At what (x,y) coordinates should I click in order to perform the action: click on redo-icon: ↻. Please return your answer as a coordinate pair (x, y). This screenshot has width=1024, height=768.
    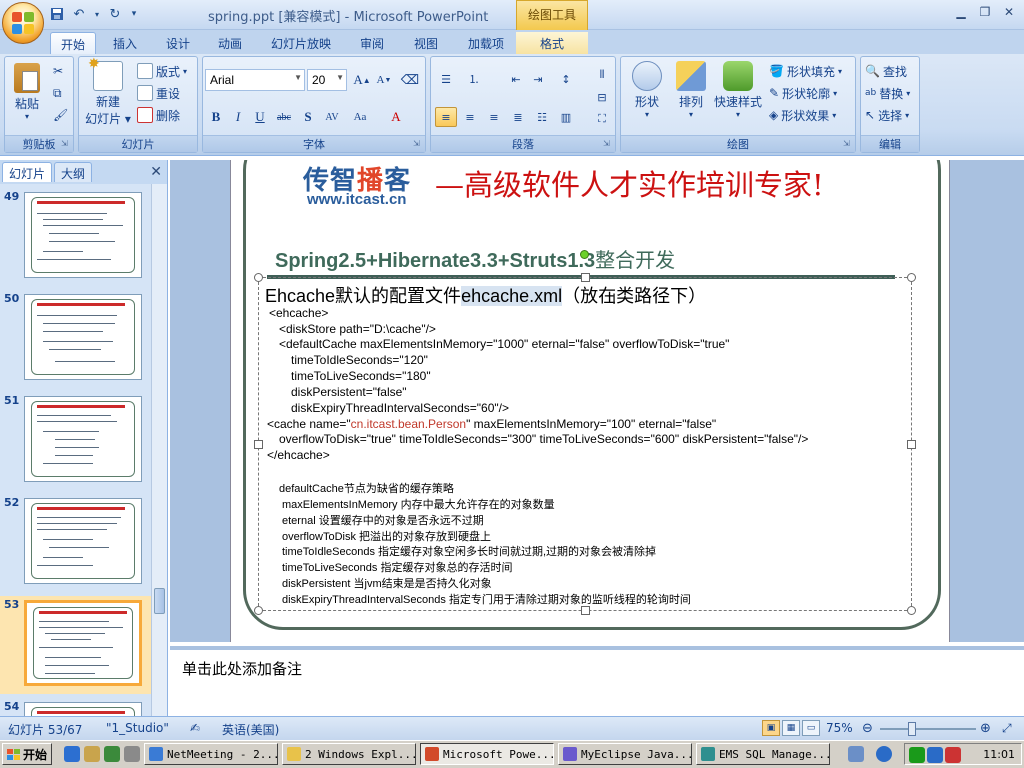
    Looking at the image, I should click on (115, 14).